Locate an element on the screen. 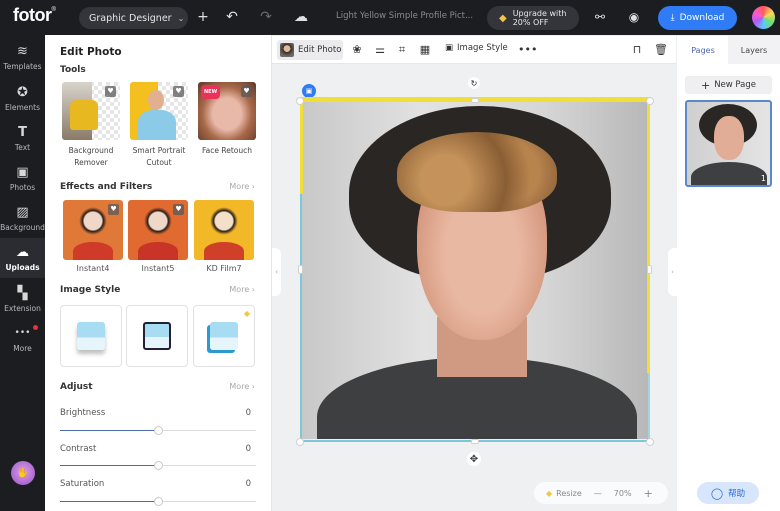 This screenshot has height=511, width=780. cloud-upload-icon: ☁ is located at coordinates (22, 252).